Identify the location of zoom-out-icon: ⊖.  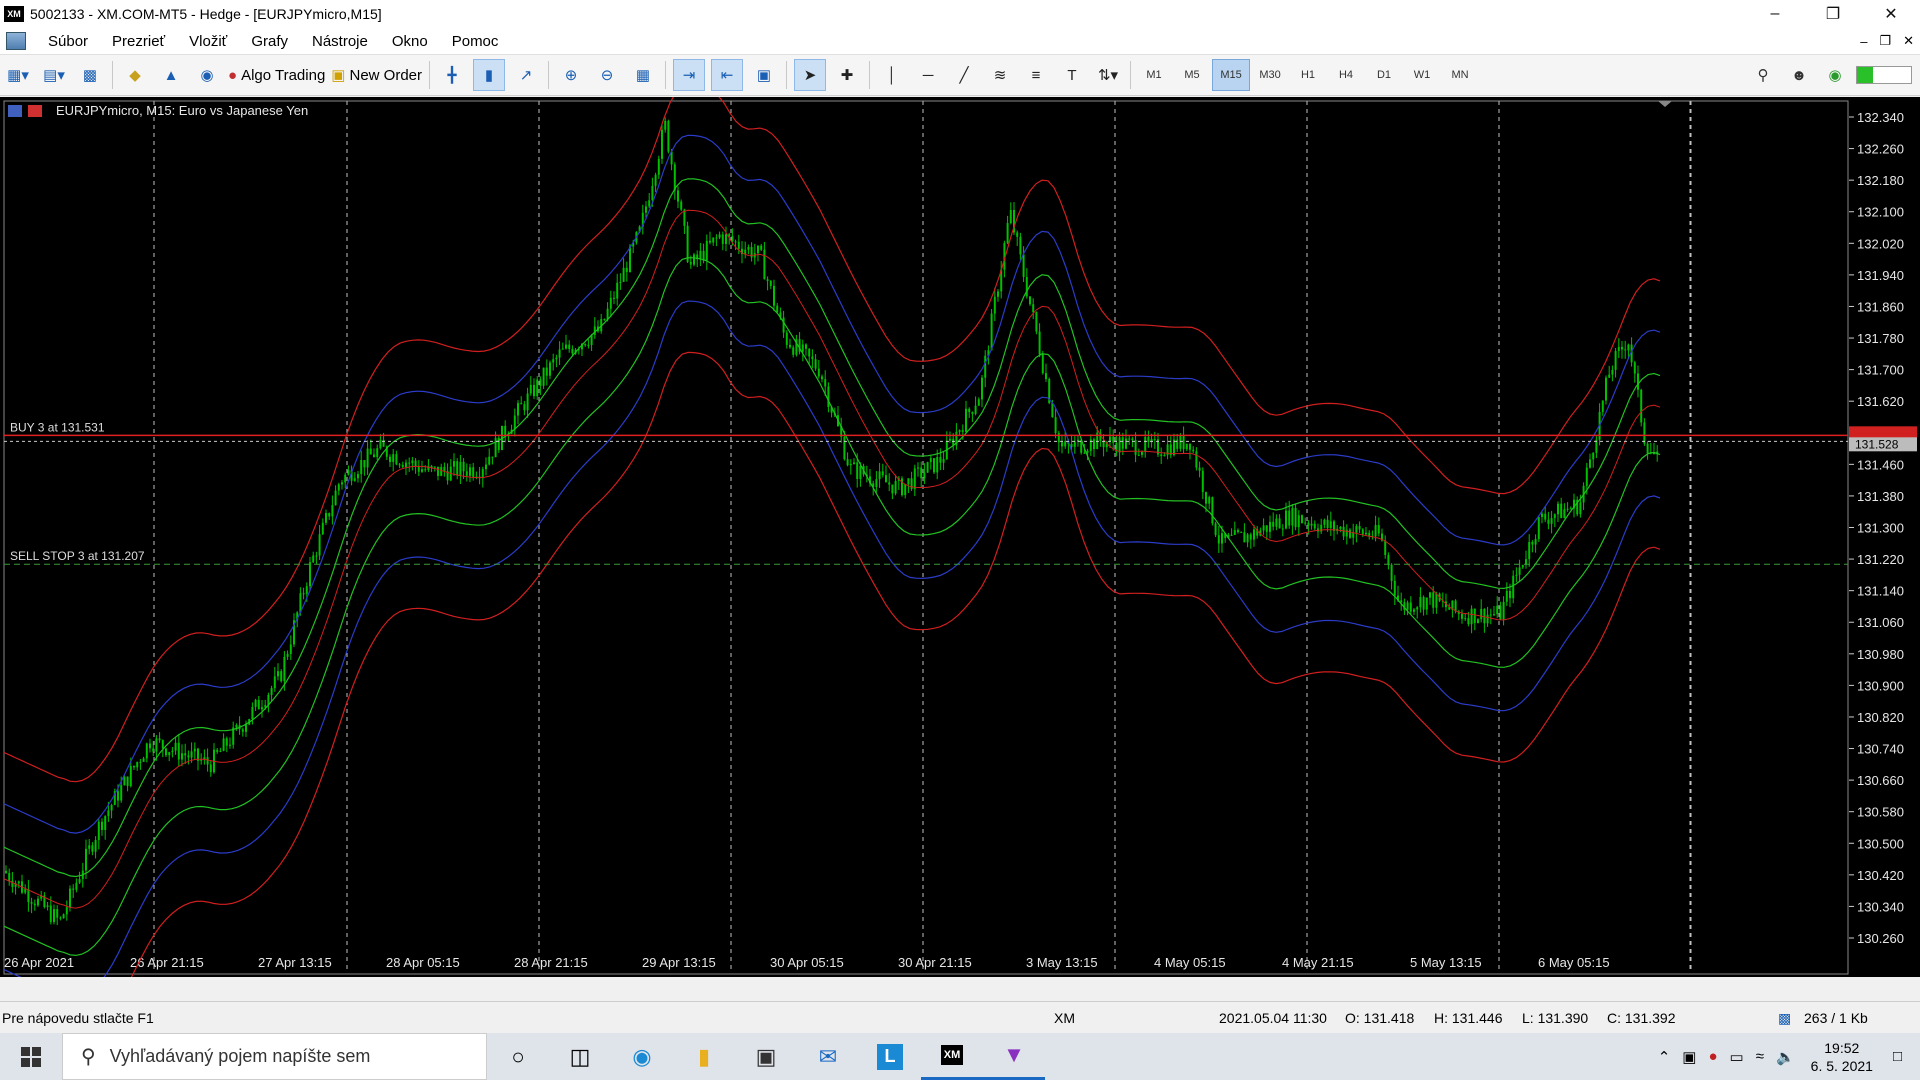
(607, 75).